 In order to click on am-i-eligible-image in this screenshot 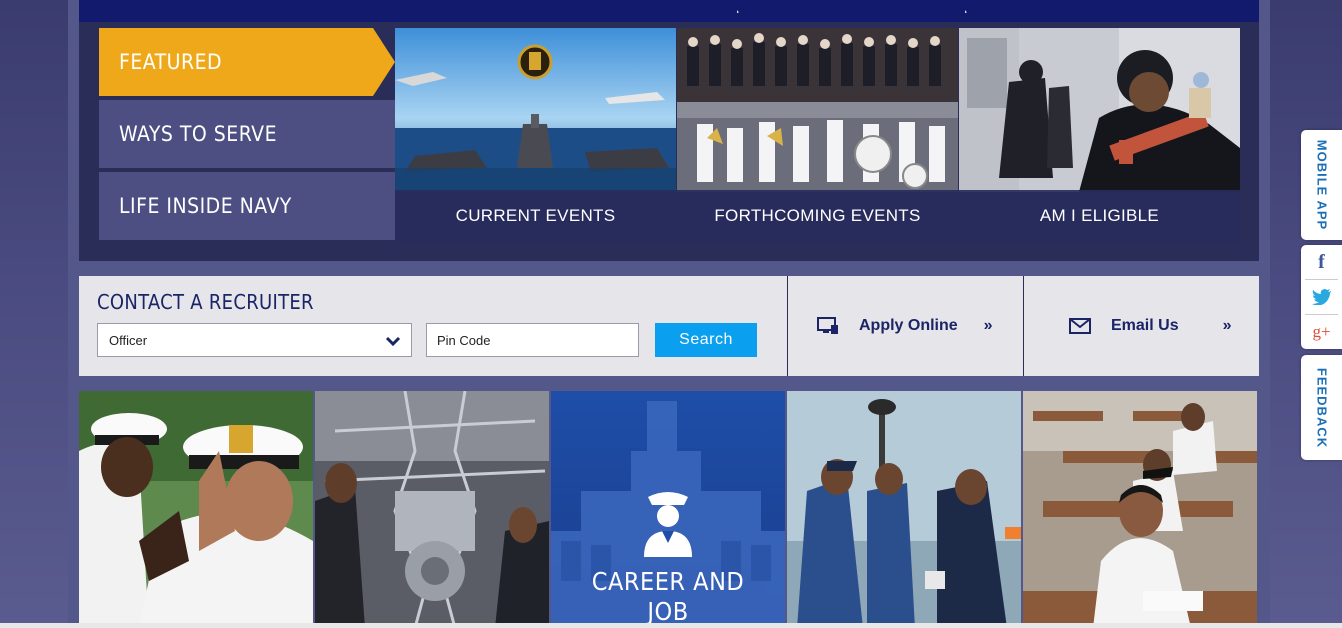, I will do `click(1099, 110)`.